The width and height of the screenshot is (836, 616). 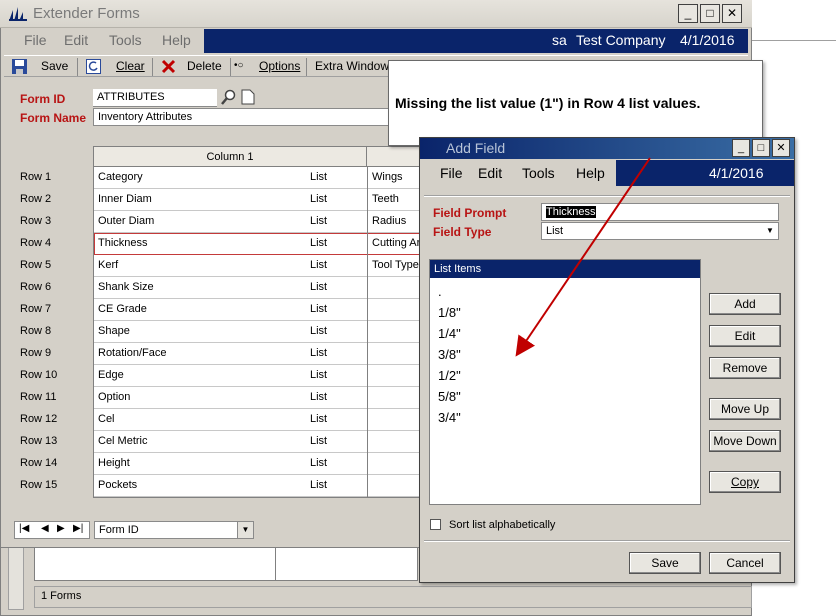 What do you see at coordinates (449, 354) in the screenshot?
I see `list-item: 3/8"` at bounding box center [449, 354].